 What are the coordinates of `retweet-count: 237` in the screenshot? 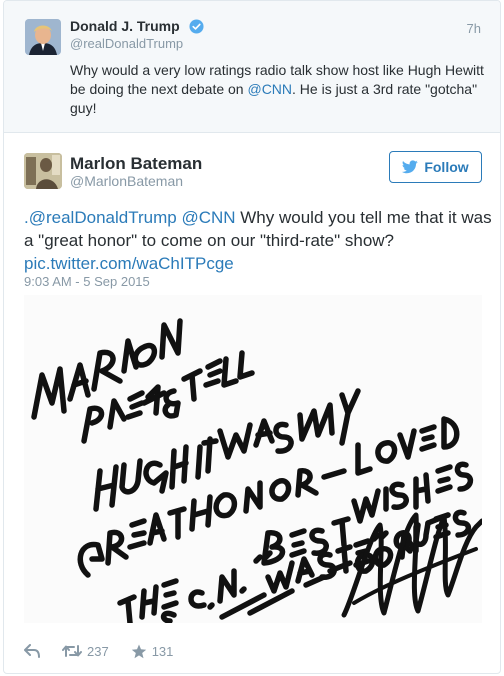 It's located at (98, 651).